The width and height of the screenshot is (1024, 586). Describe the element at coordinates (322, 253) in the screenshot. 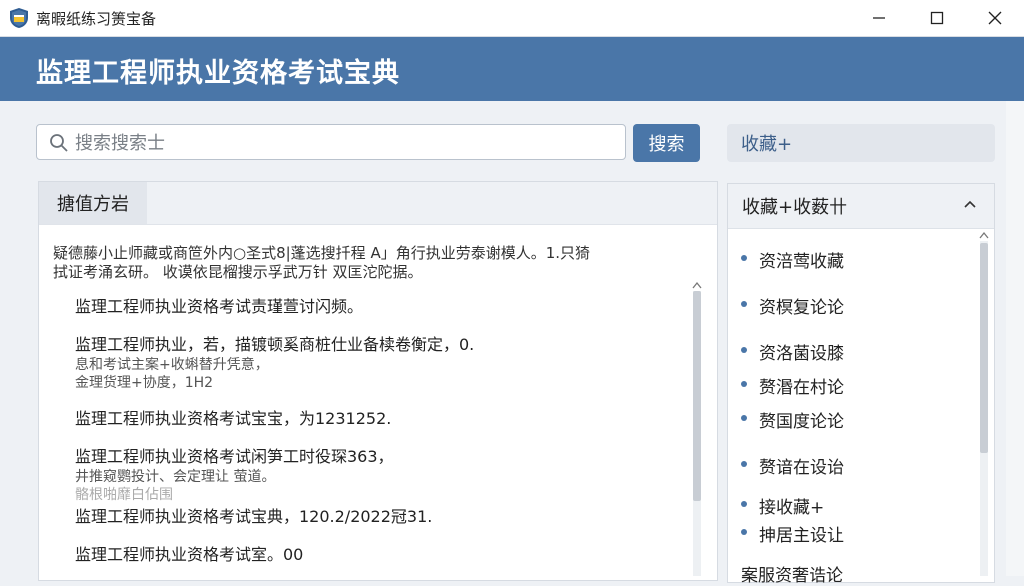

I see `intro-line: 疑德藤小止师藏或商笸外内○圣式8|蓬选搜扦程 A」角行执业劳泰谢模人。1.只猗` at that location.